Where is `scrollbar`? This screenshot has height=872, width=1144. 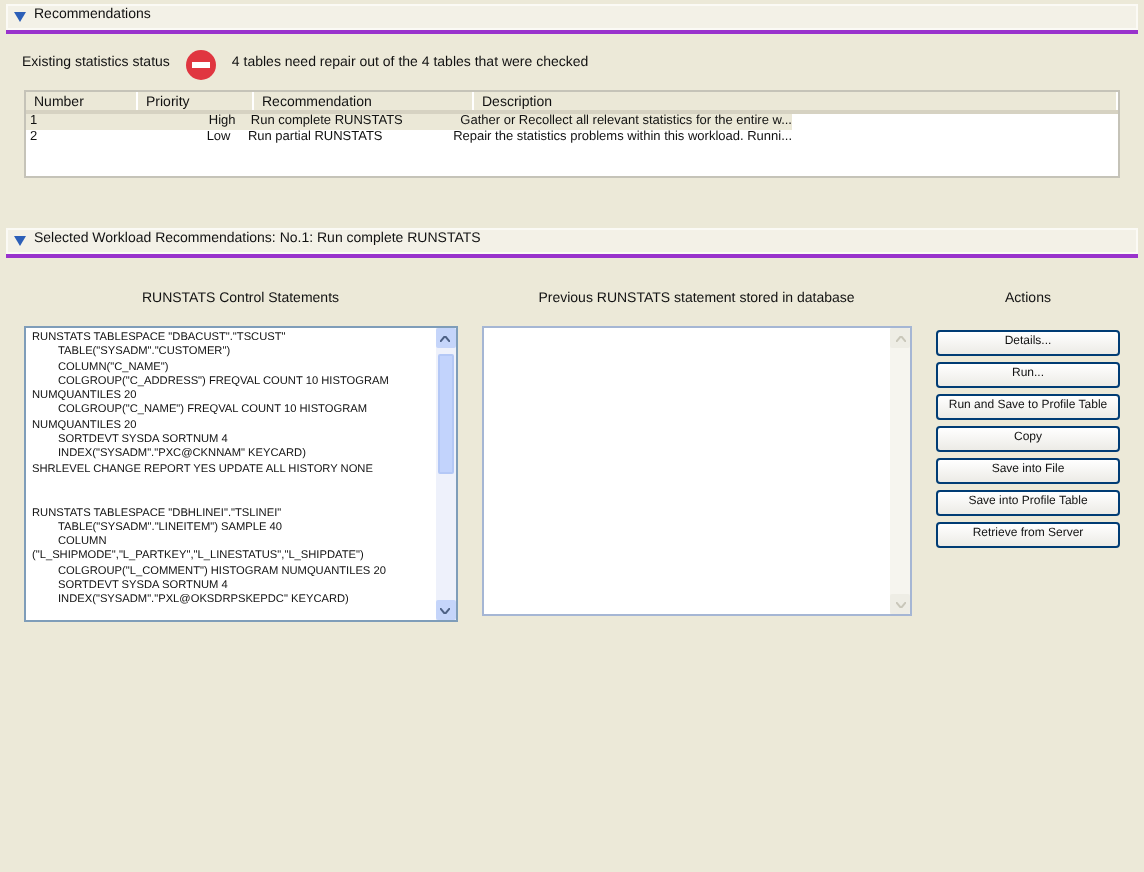
scrollbar is located at coordinates (445, 474).